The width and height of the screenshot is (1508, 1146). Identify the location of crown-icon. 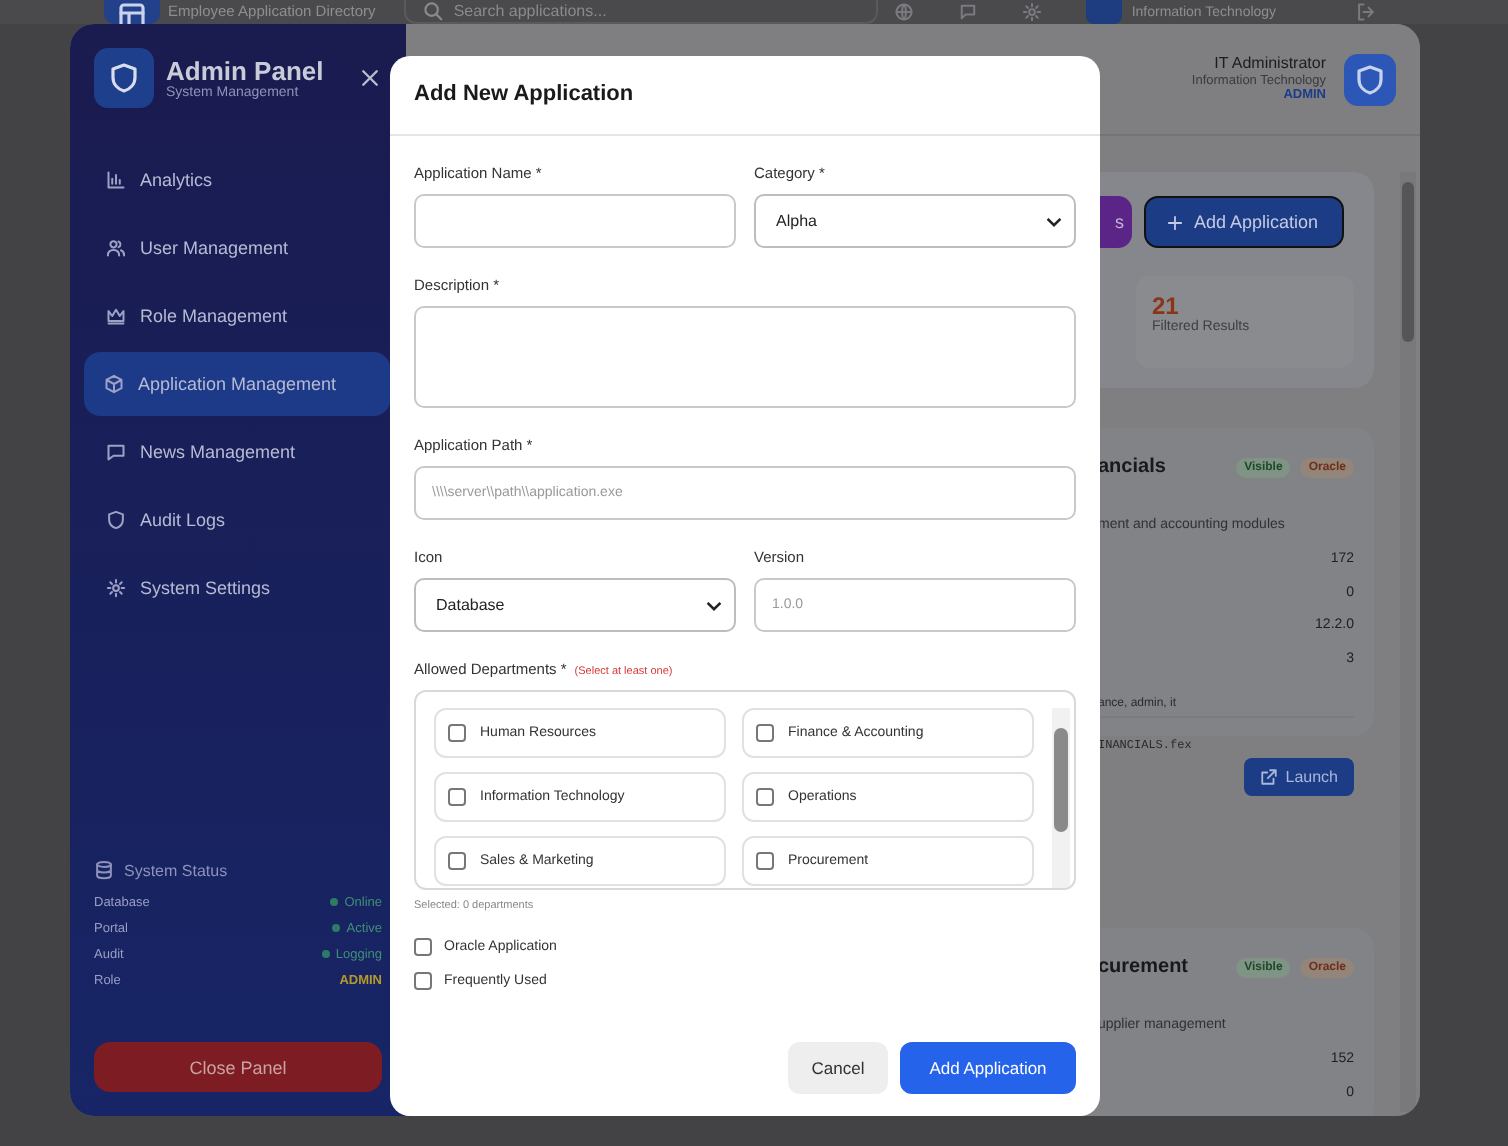
(116, 316).